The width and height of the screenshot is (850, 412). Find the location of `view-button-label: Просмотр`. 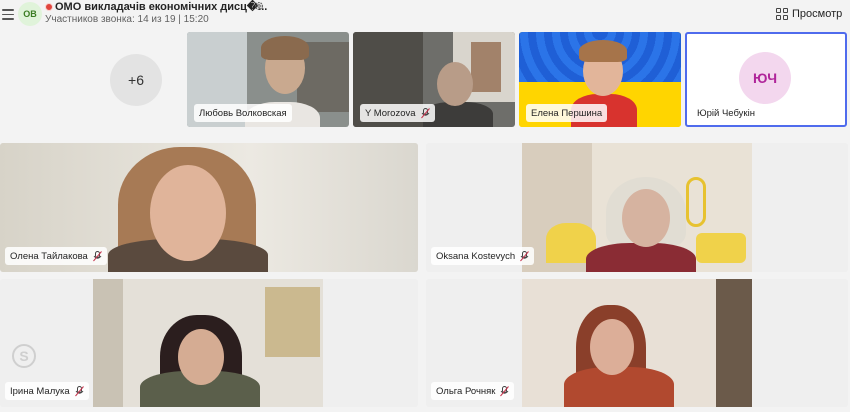

view-button-label: Просмотр is located at coordinates (817, 14).